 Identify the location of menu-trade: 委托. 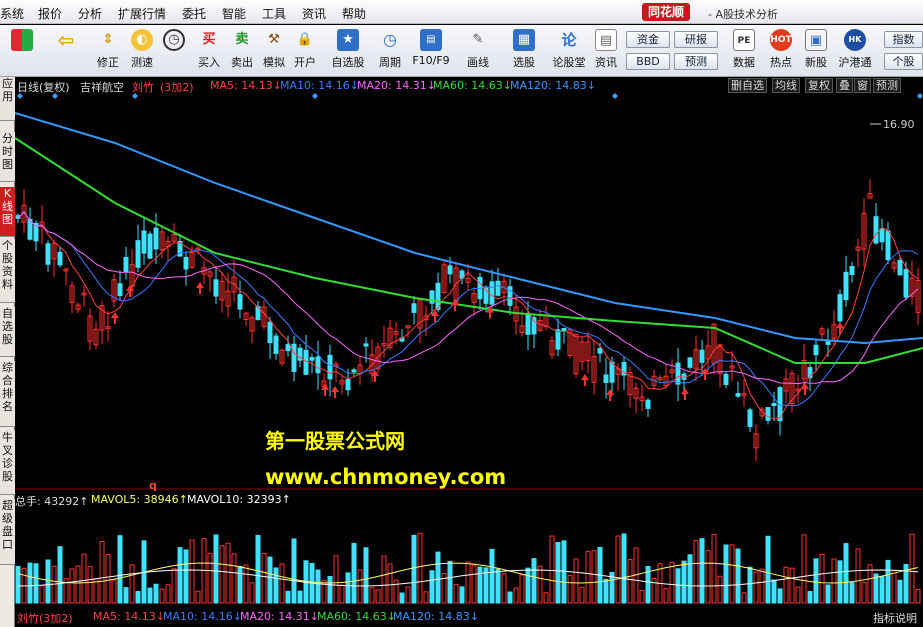
(194, 13).